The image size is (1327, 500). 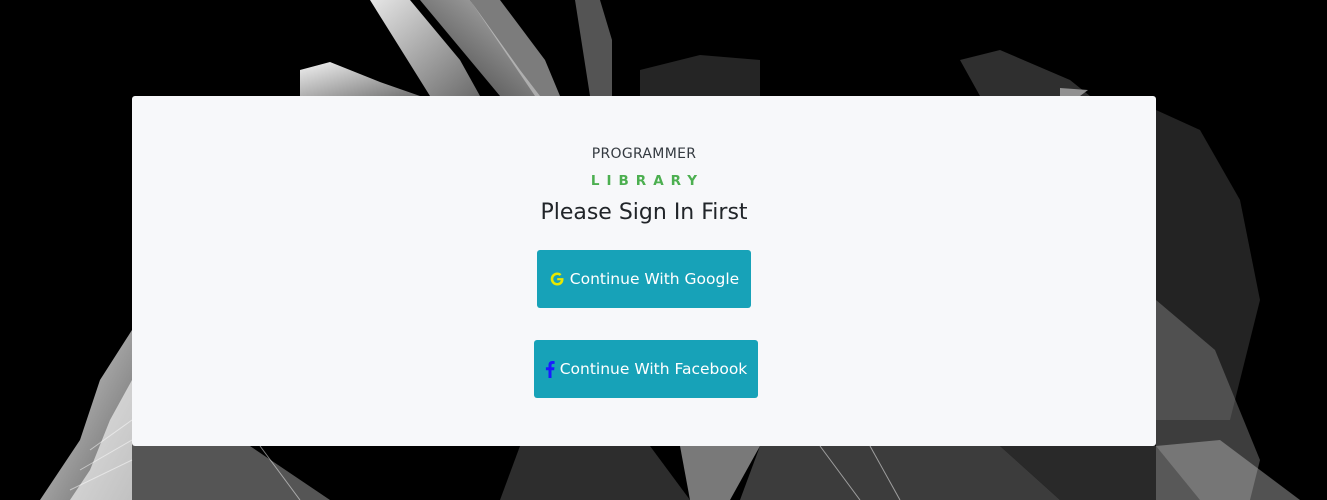 I want to click on google-icon, so click(x=557, y=279).